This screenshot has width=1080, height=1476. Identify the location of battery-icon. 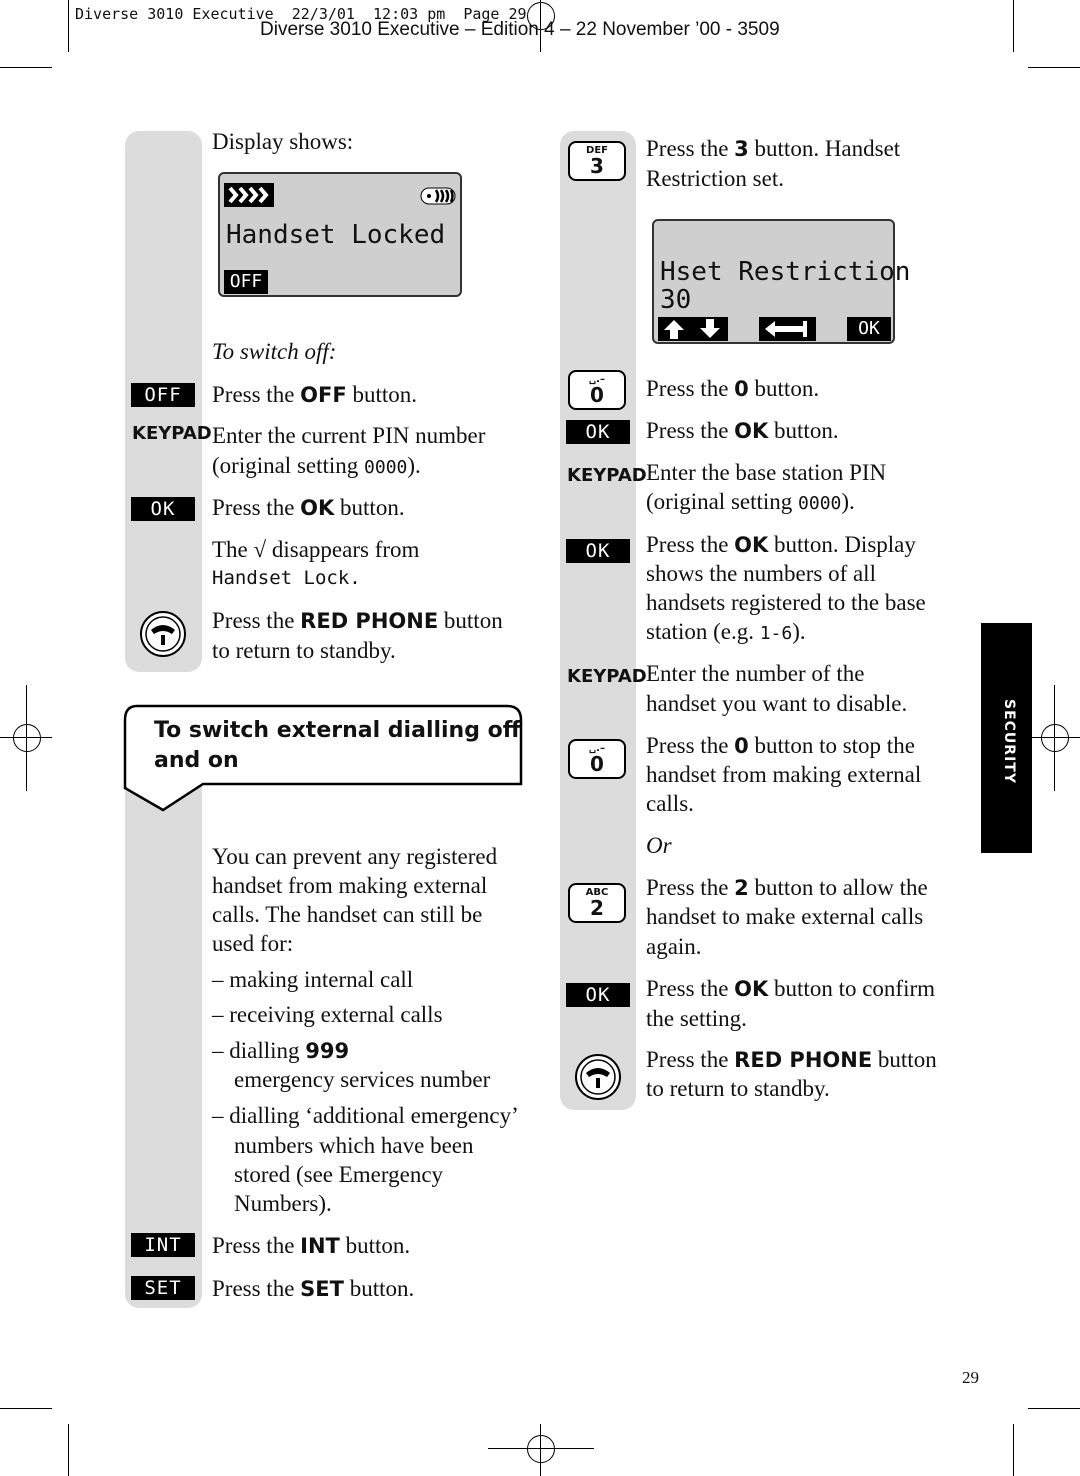
(438, 196).